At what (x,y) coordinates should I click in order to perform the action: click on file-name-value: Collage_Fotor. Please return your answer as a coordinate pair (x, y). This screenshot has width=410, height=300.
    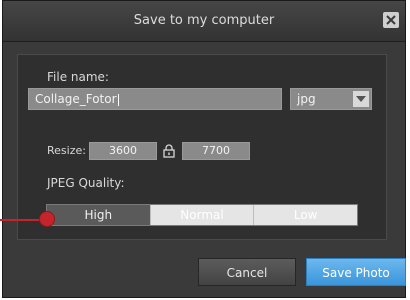
    Looking at the image, I should click on (76, 99).